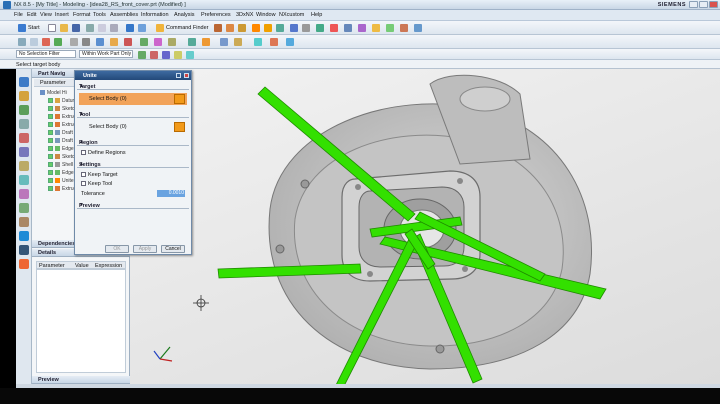 This screenshot has height=404, width=720. I want to click on fit-icon, so click(22, 42).